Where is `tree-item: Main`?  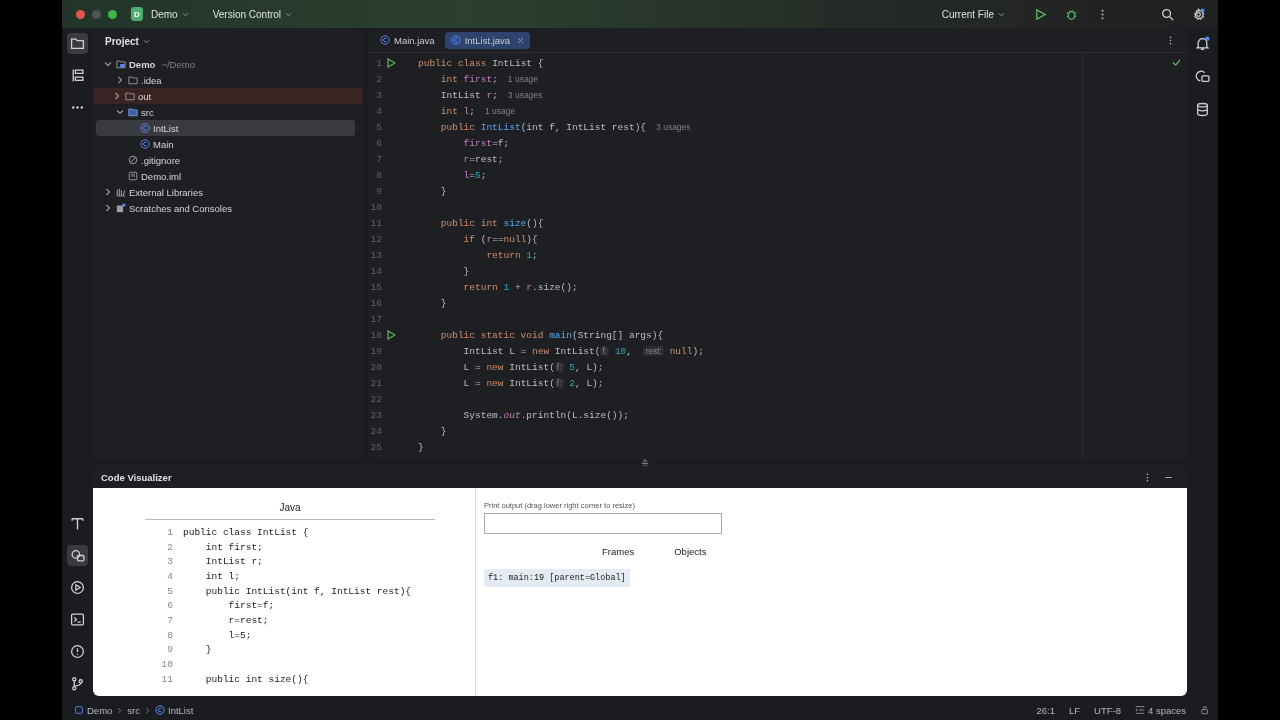
tree-item: Main is located at coordinates (225, 144).